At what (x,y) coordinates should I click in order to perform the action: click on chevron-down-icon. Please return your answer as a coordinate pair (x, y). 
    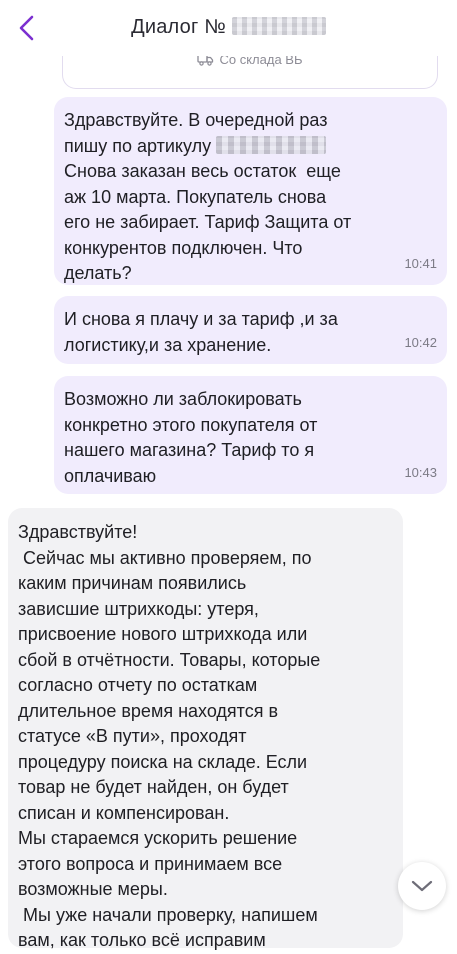
    Looking at the image, I should click on (422, 886).